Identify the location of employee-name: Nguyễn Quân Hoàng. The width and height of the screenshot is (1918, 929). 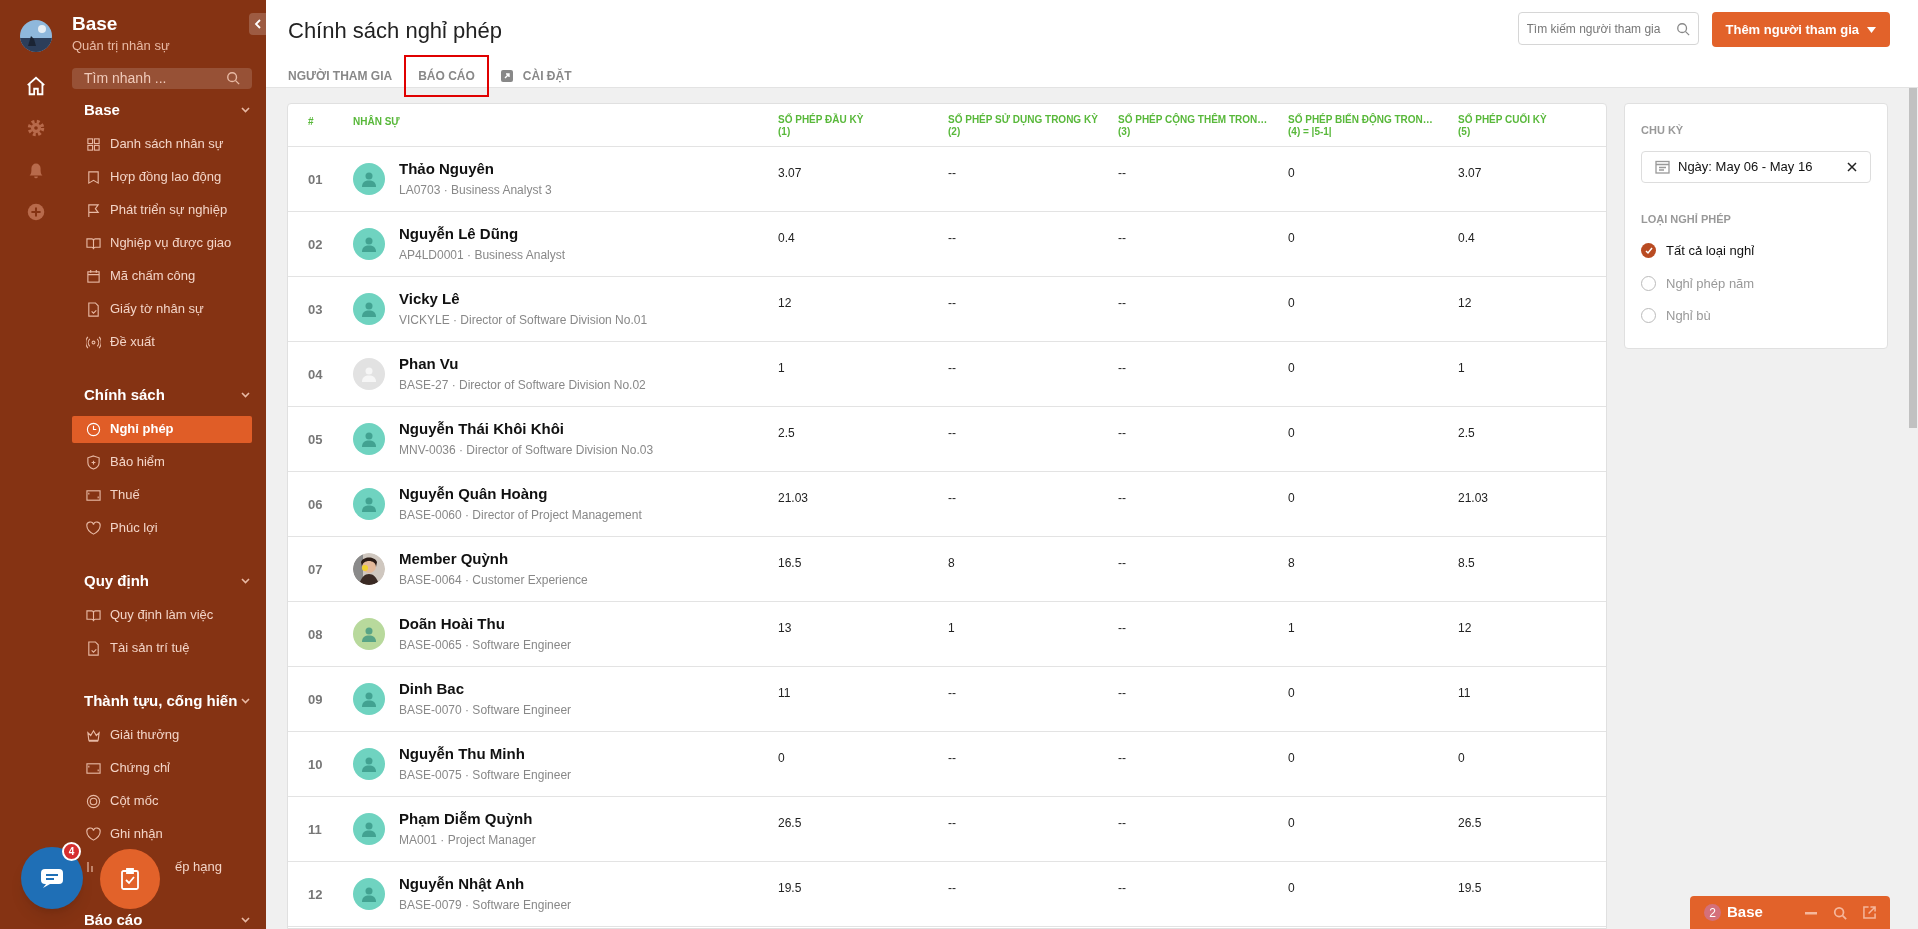
(520, 494).